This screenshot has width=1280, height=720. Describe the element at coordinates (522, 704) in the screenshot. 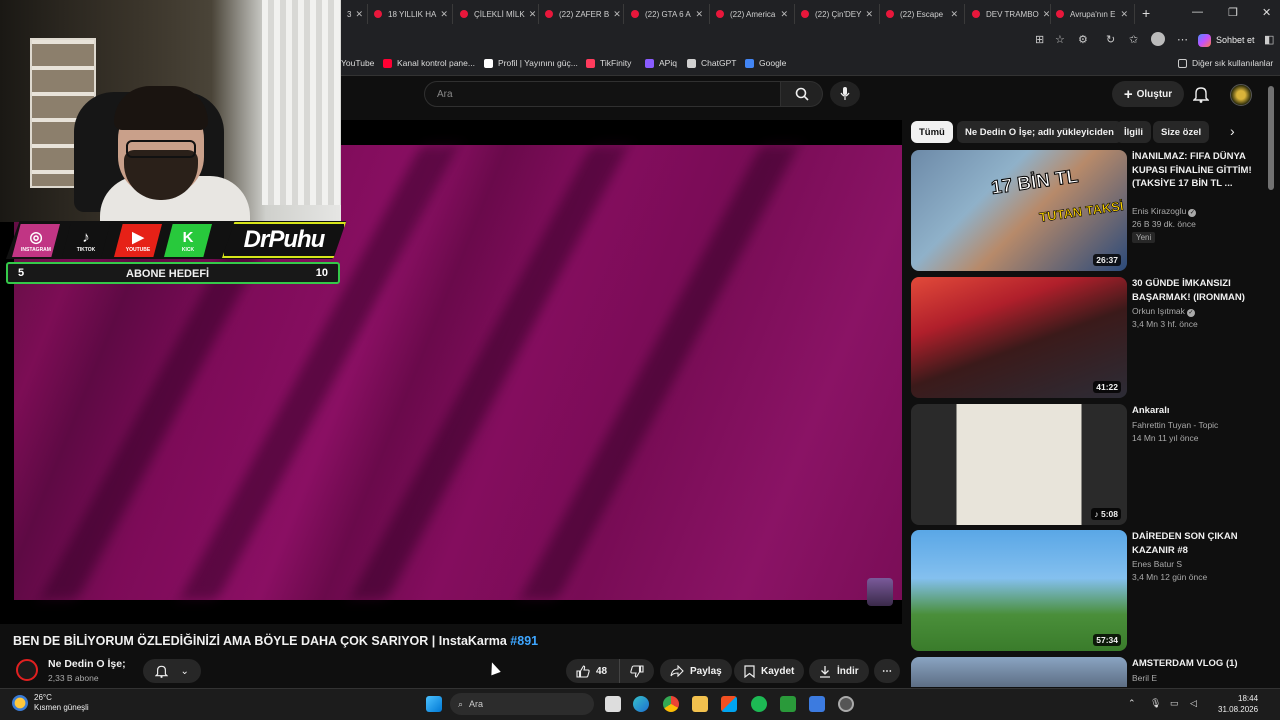

I see `taskbar-search: ⌕ Ara` at that location.